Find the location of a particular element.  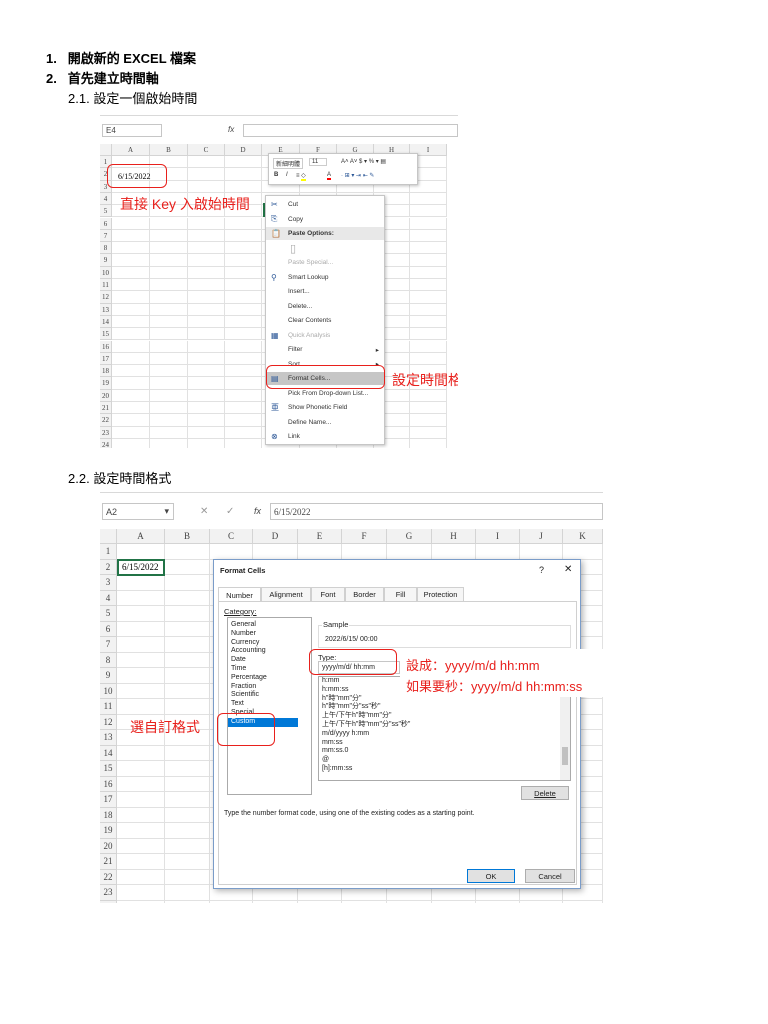

menu-item-clear-contents: Clear Contents is located at coordinates (325, 320).